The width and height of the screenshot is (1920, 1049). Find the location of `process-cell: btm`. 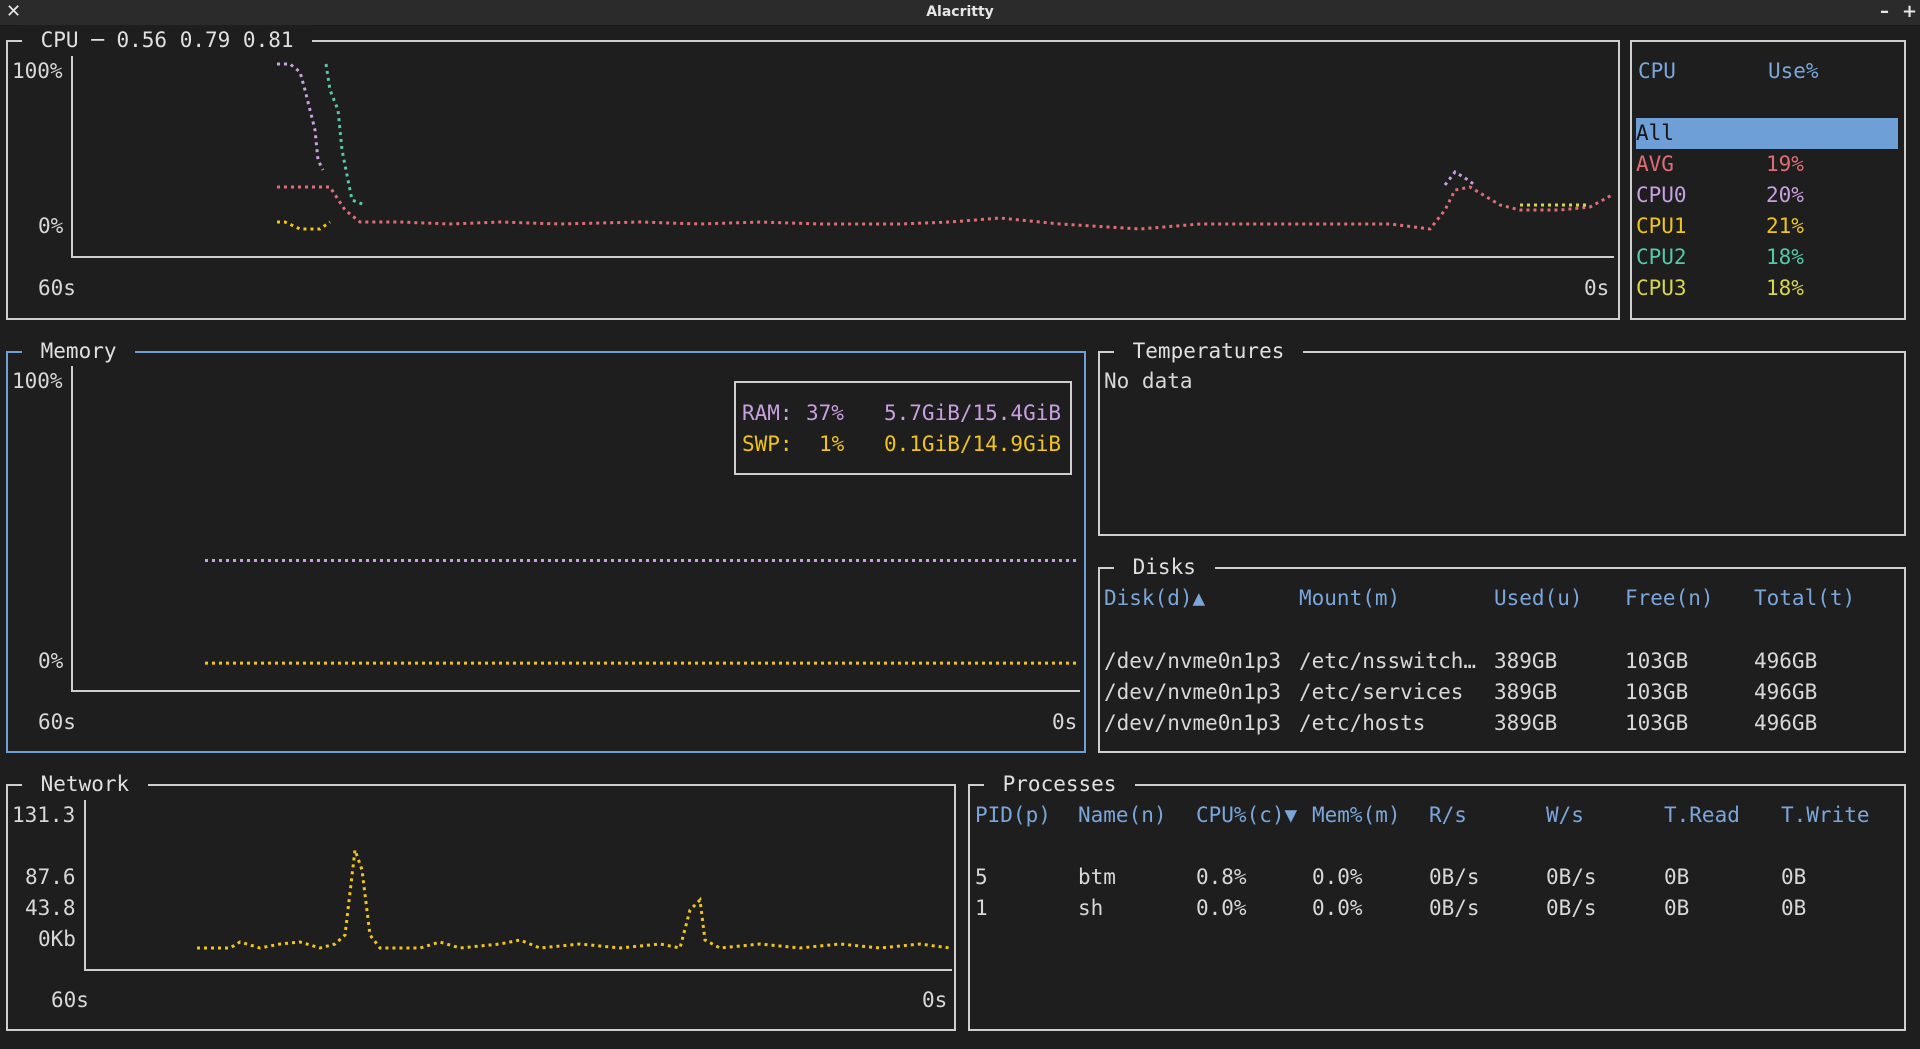

process-cell: btm is located at coordinates (1097, 877).